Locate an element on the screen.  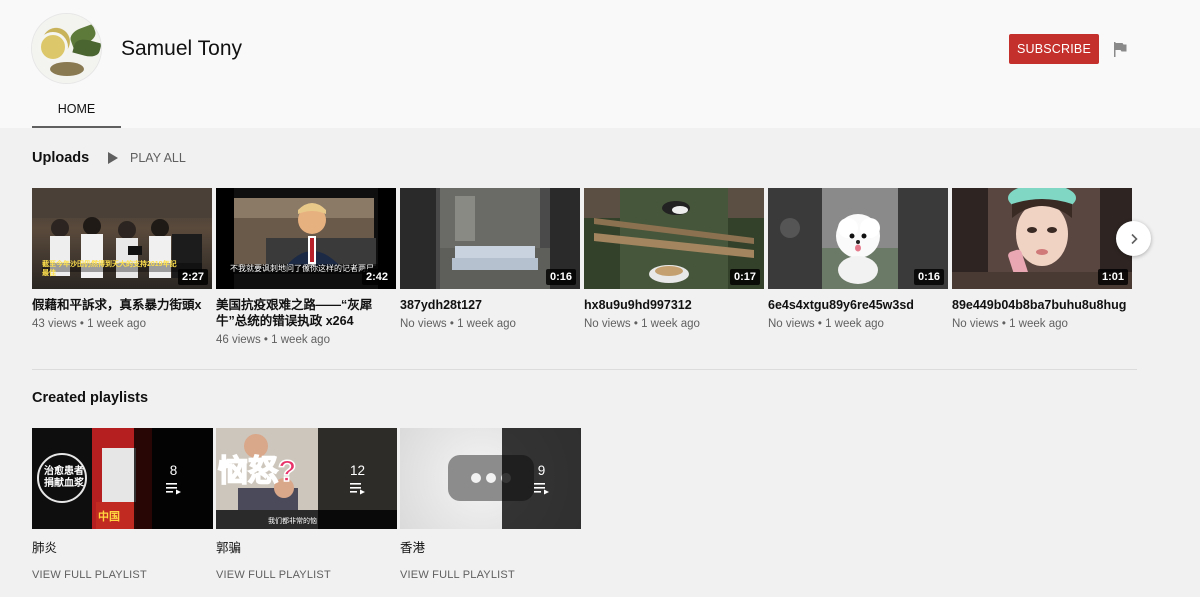
shelf-next-button is located at coordinates (1133, 238).